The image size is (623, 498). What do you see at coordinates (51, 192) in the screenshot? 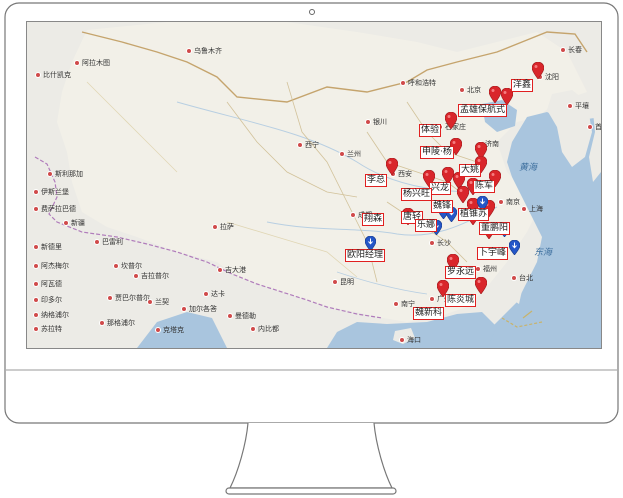
I see `city-label: 伊斯兰堡` at bounding box center [51, 192].